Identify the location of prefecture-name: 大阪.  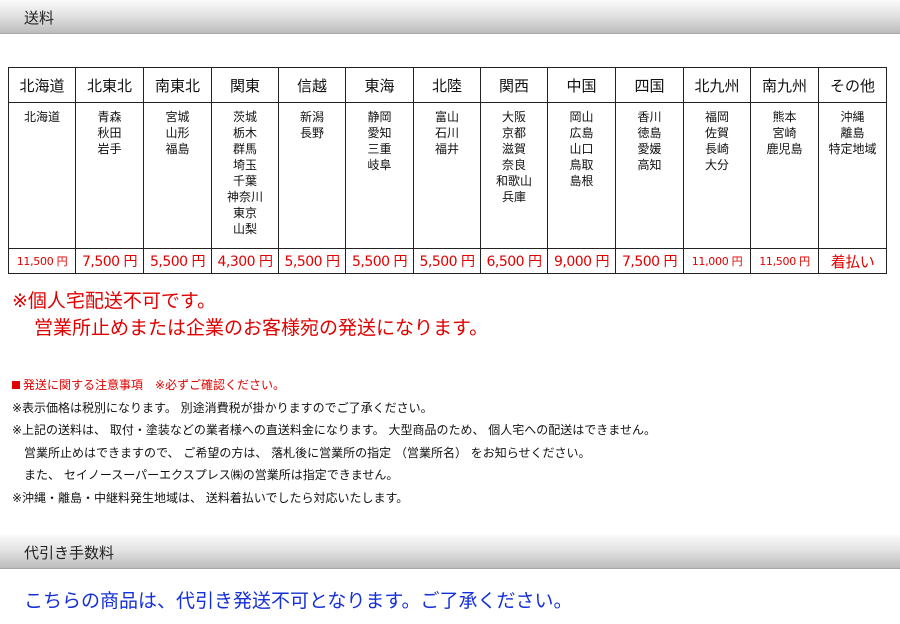
(513, 117).